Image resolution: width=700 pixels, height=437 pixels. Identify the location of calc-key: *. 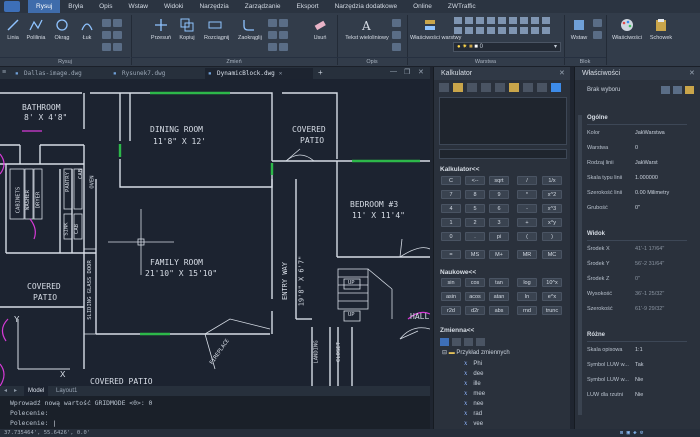
(527, 194).